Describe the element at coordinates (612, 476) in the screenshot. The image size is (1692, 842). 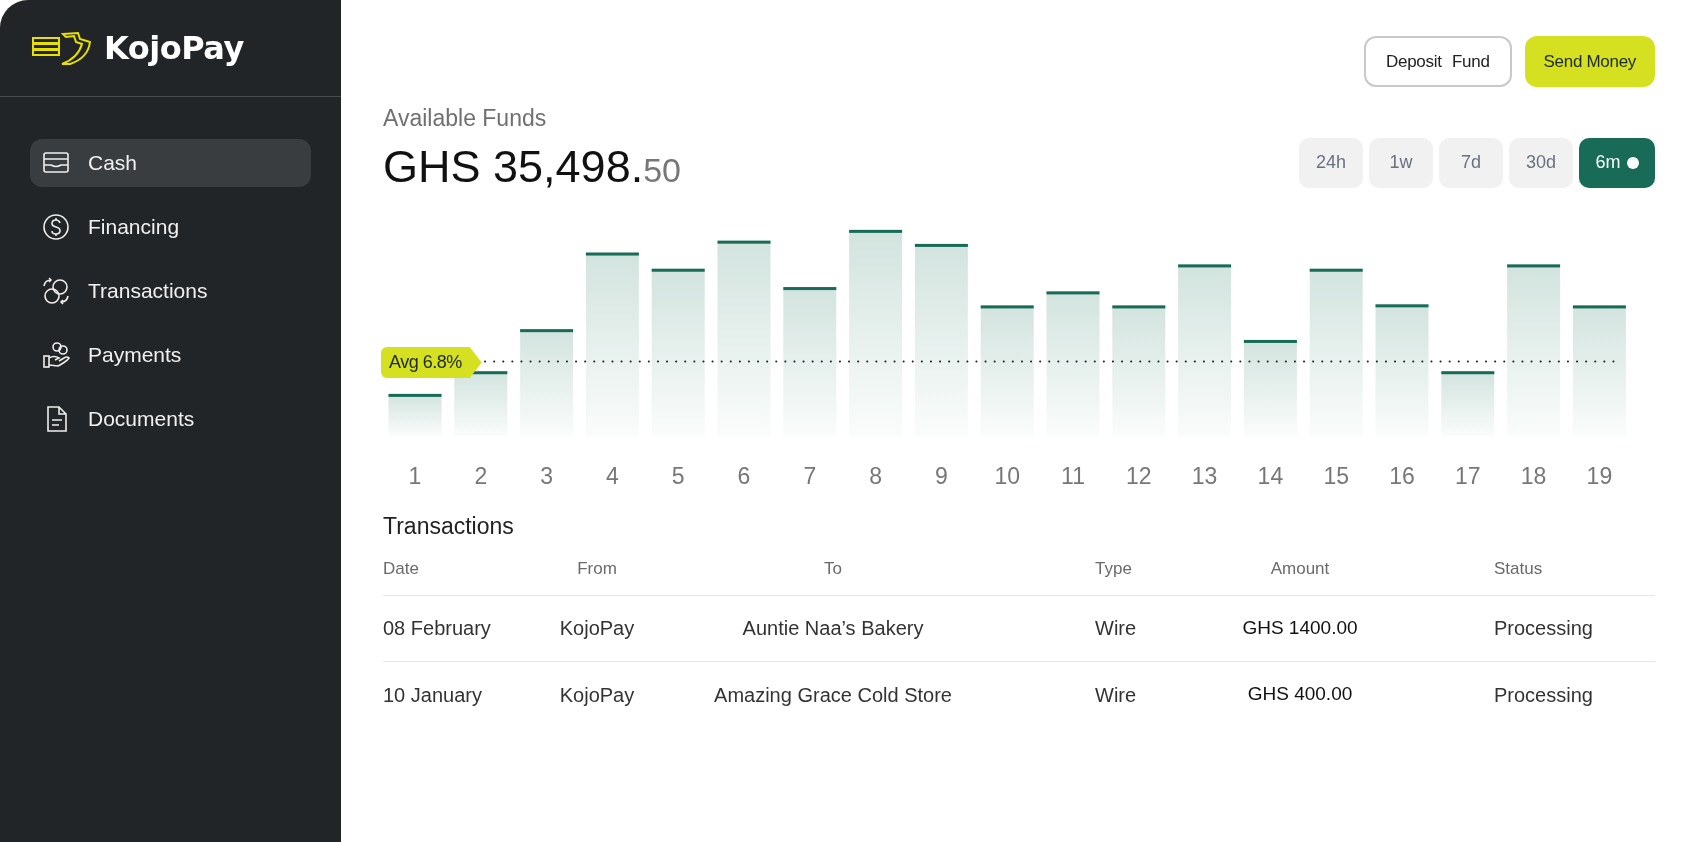
I see `axis-label: 4` at that location.